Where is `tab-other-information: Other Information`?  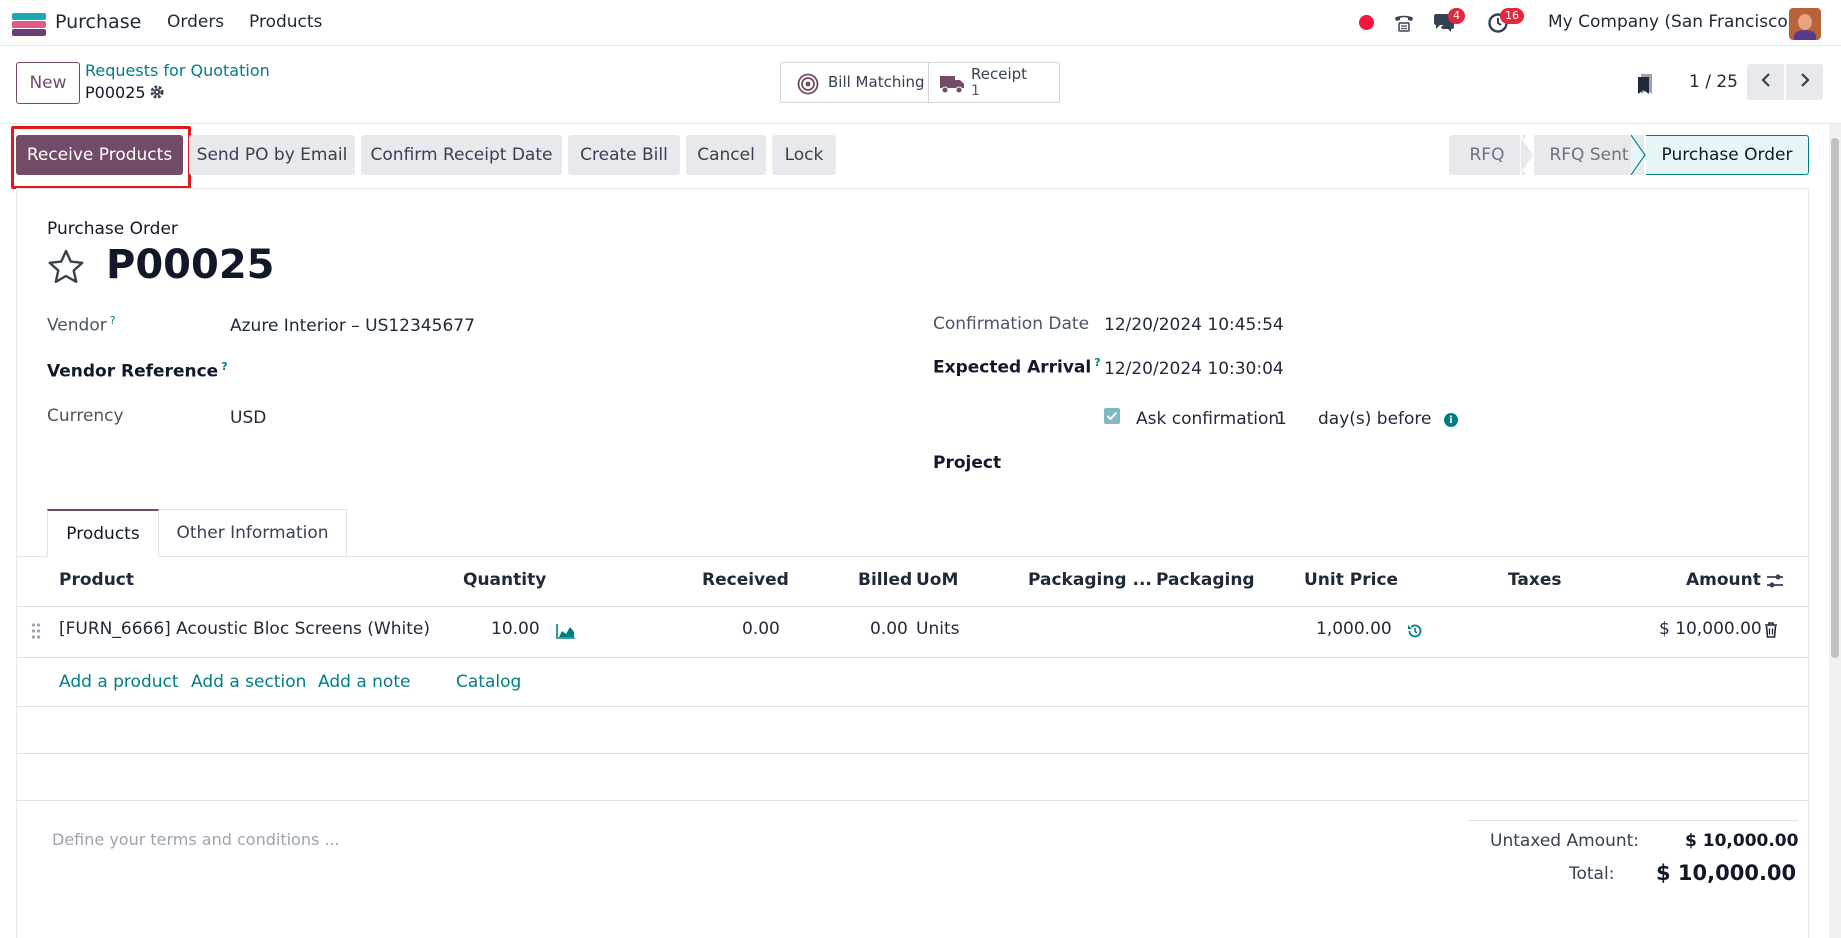
tab-other-information: Other Information is located at coordinates (253, 533).